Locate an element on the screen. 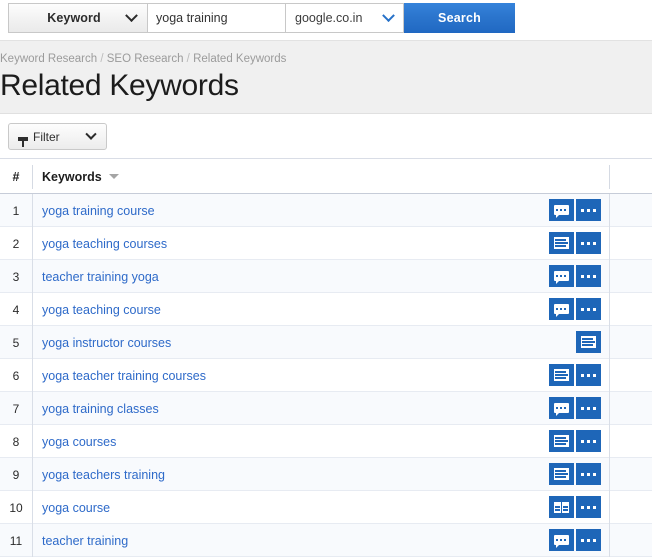 This screenshot has width=652, height=560. column-header-keywords: Keywords is located at coordinates (80, 176).